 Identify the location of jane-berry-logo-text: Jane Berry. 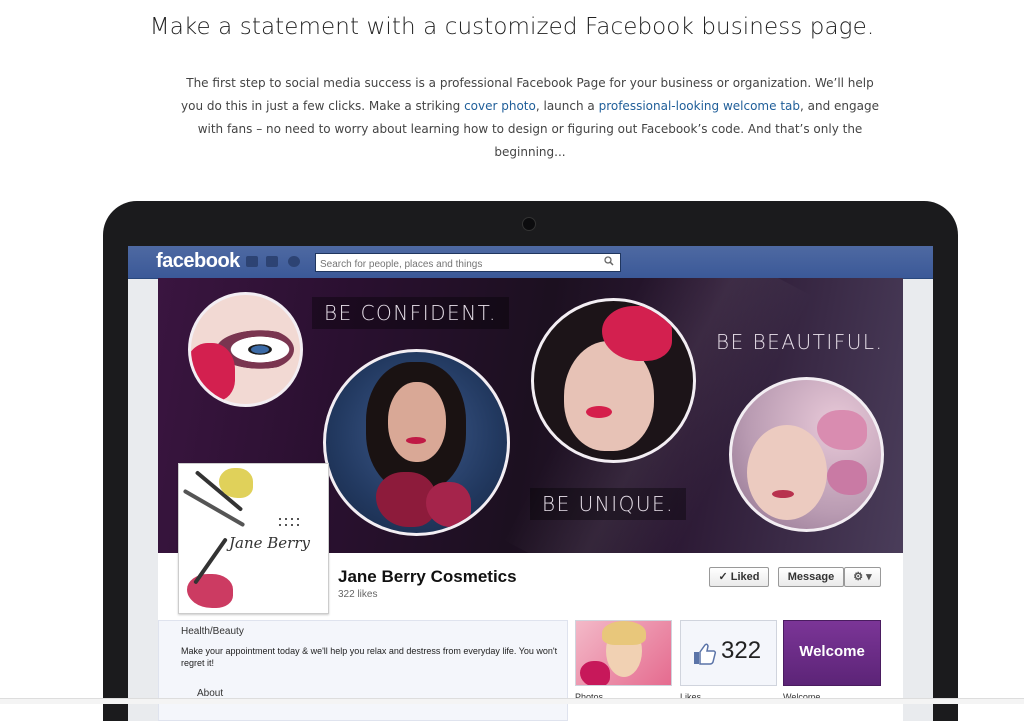
(269, 543).